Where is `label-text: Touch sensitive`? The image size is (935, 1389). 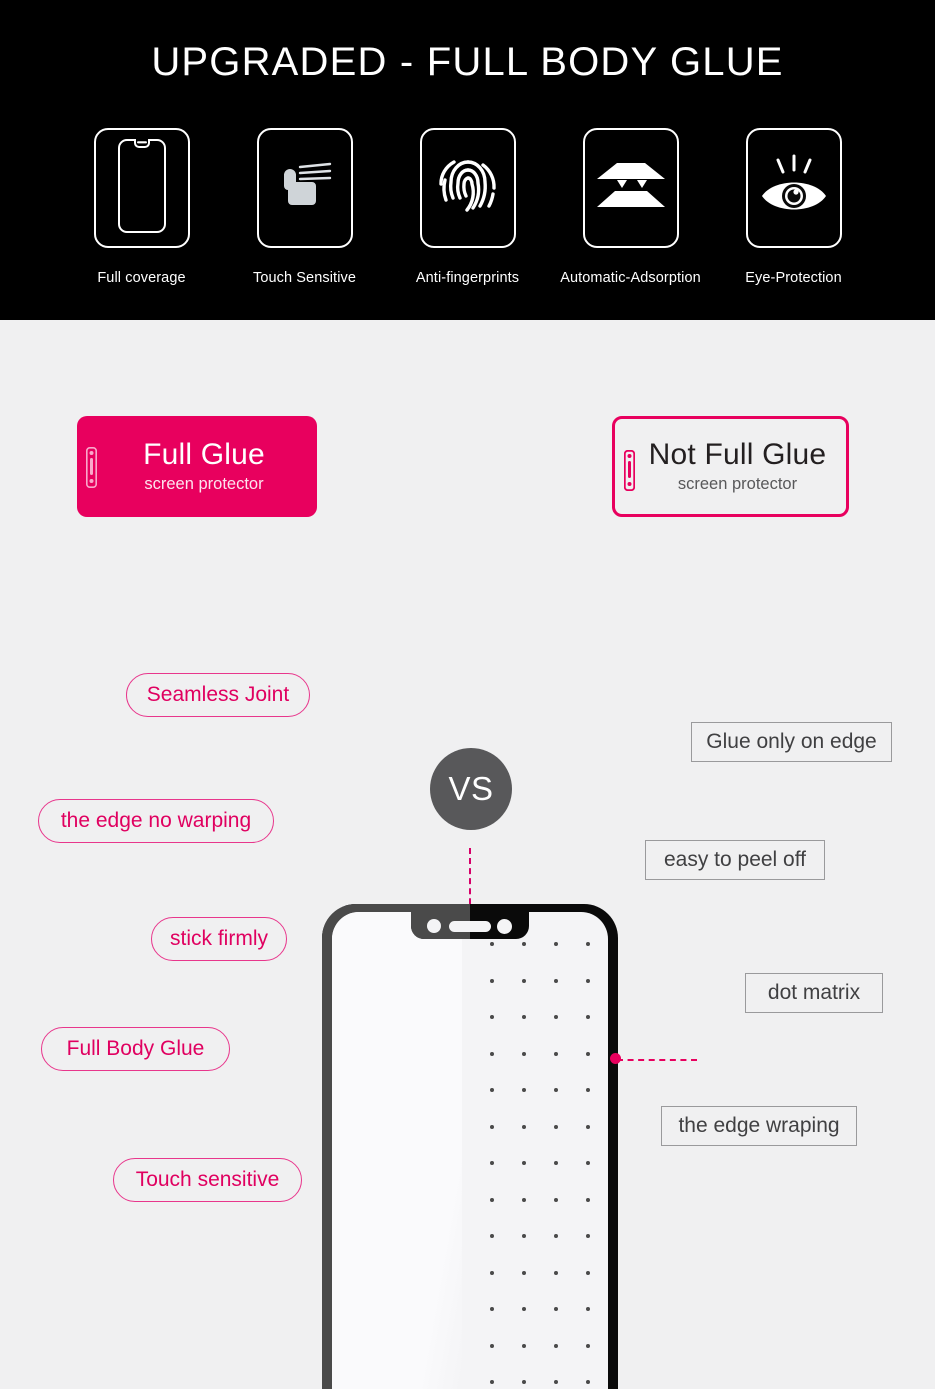 label-text: Touch sensitive is located at coordinates (207, 1179).